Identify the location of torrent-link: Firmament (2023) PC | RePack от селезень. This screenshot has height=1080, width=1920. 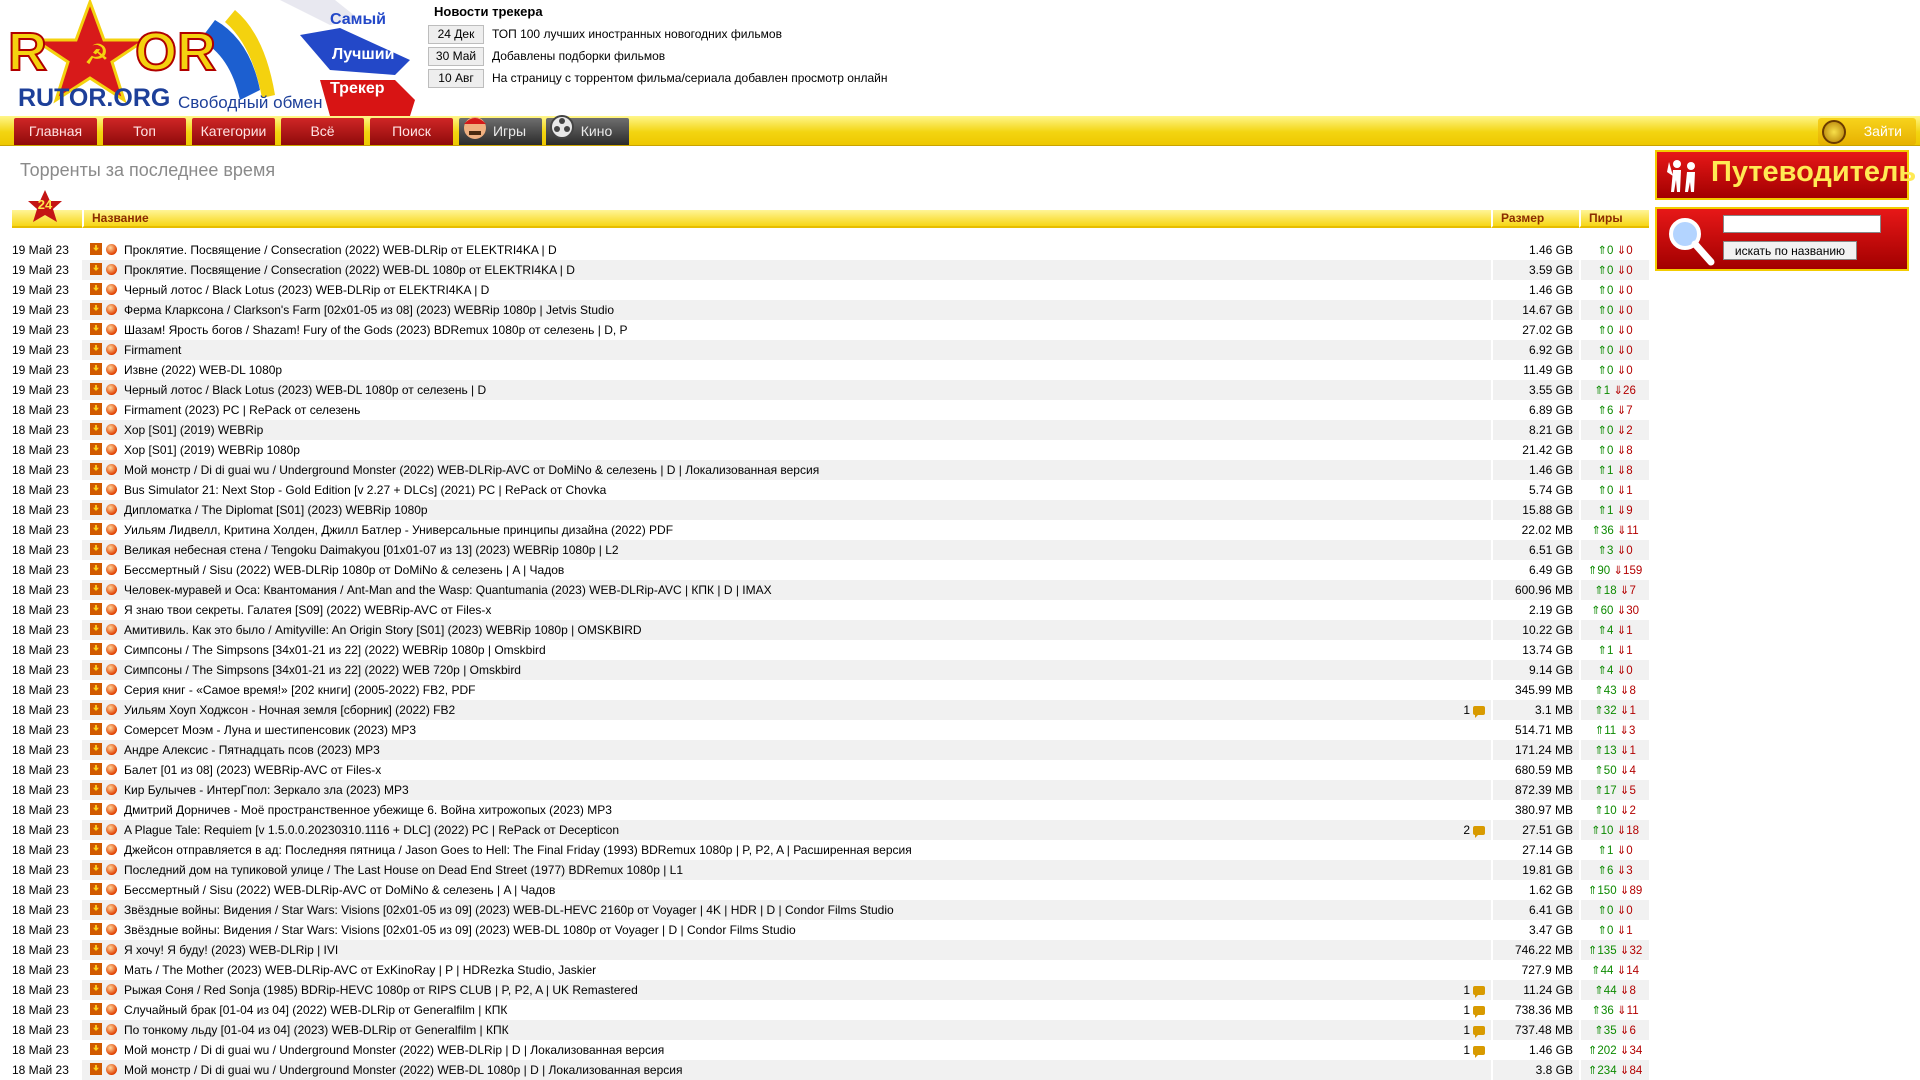
(242, 410).